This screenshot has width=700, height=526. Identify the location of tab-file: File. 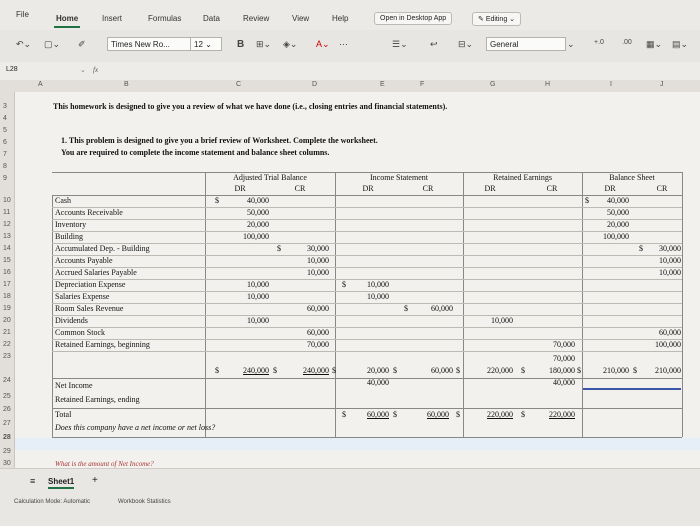
(22, 14).